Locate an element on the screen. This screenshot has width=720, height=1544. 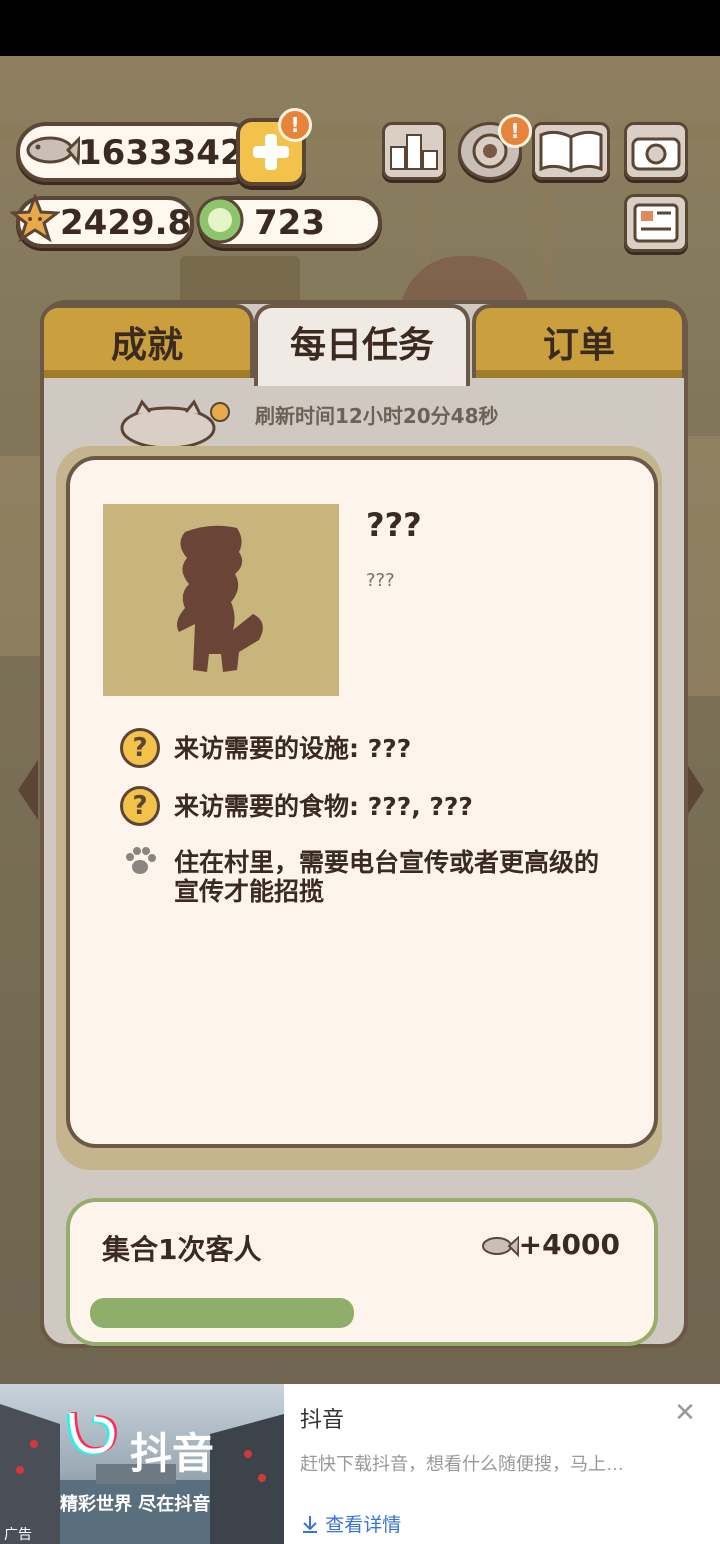
star-count: 2429.8 is located at coordinates (126, 223).